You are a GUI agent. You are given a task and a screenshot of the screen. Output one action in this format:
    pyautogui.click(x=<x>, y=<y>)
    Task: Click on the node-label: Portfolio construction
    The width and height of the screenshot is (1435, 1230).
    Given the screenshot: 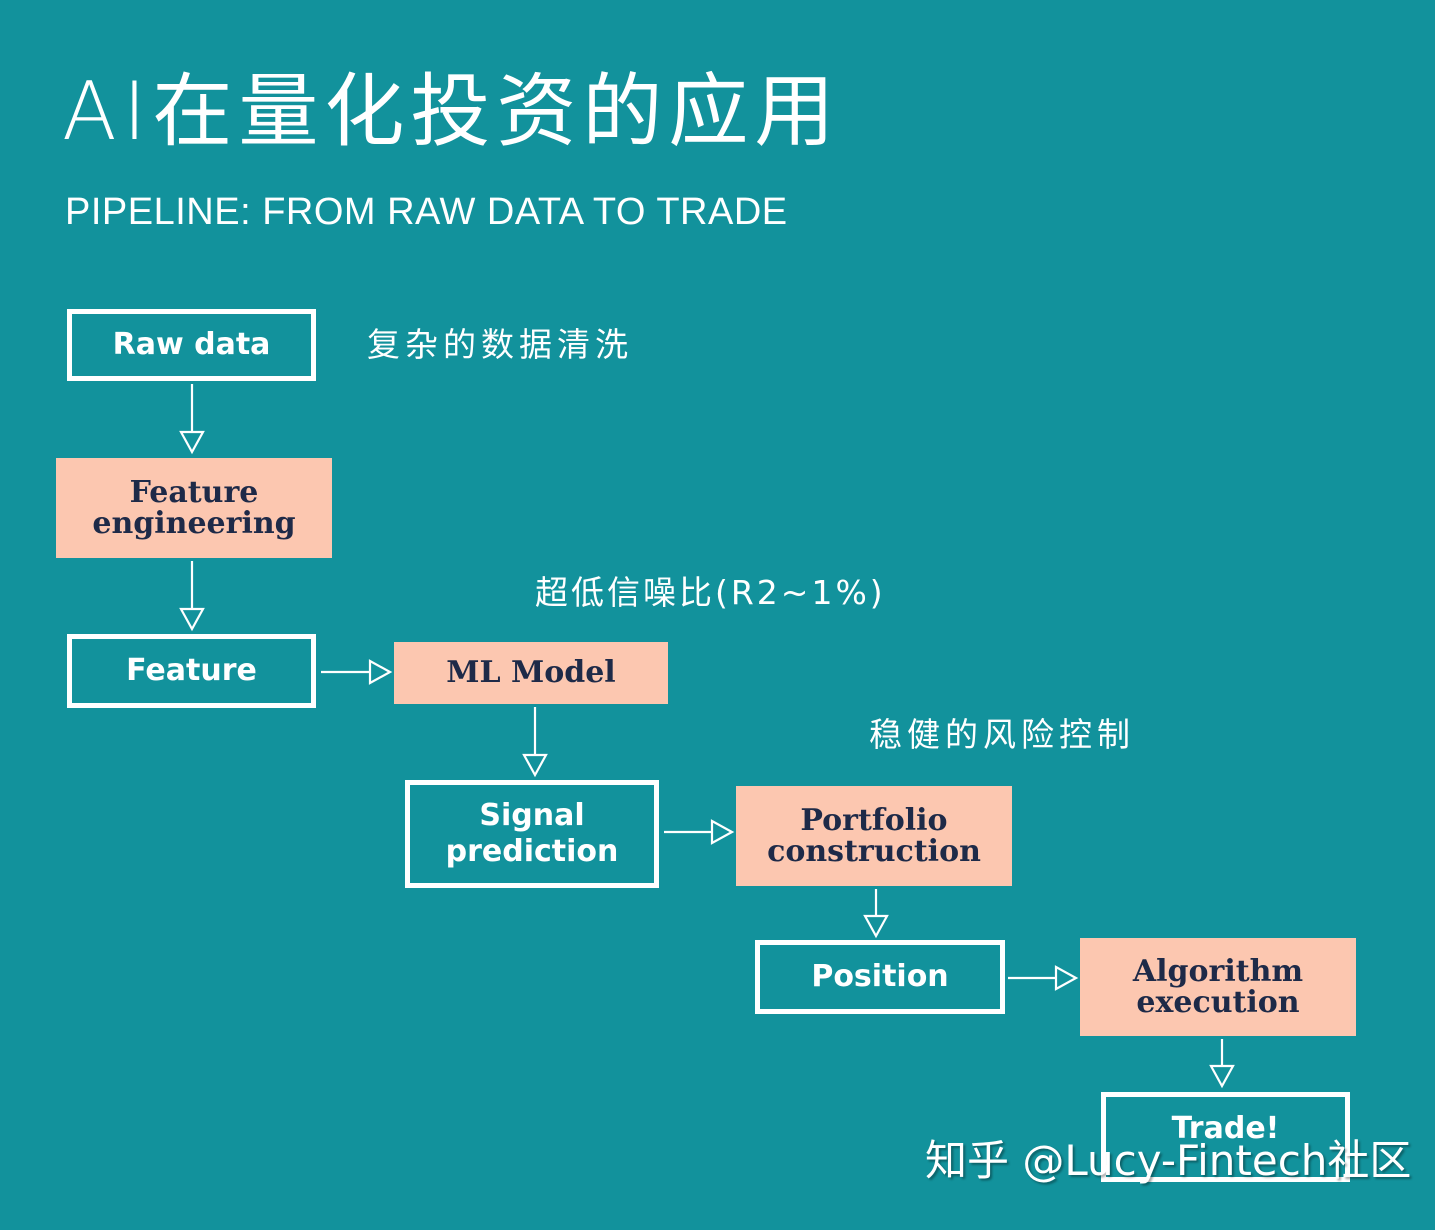 What is the action you would take?
    pyautogui.click(x=874, y=835)
    